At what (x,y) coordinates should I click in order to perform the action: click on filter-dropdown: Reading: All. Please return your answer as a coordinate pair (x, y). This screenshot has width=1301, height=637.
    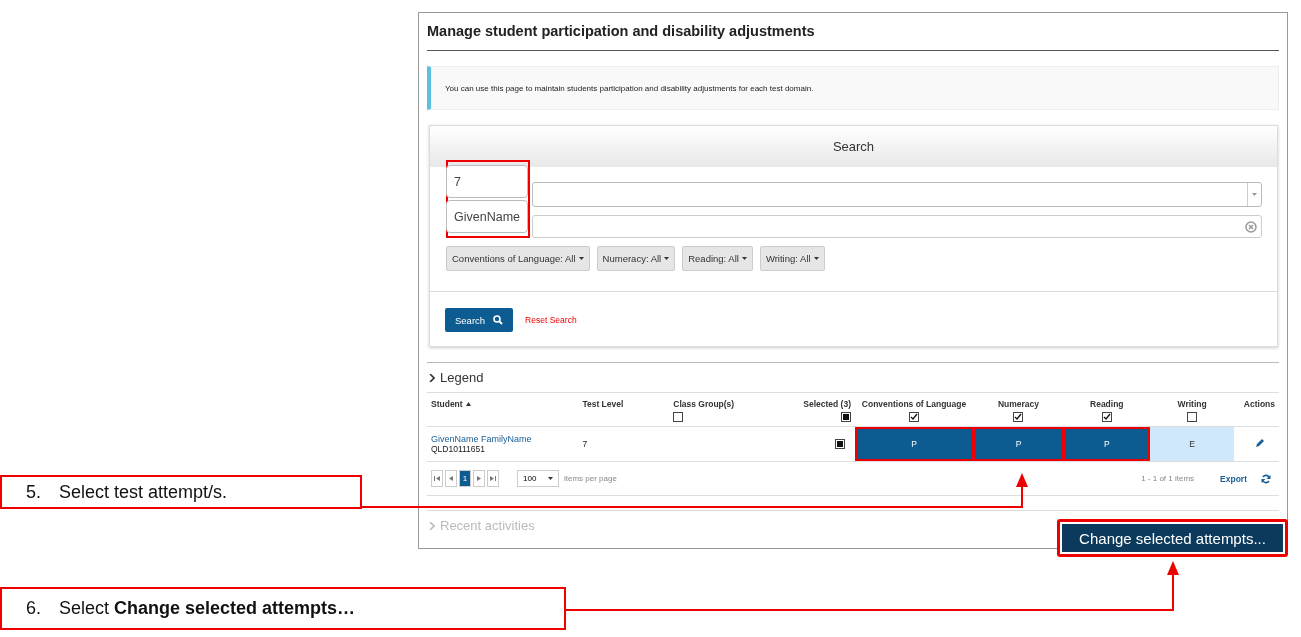
    Looking at the image, I should click on (717, 258).